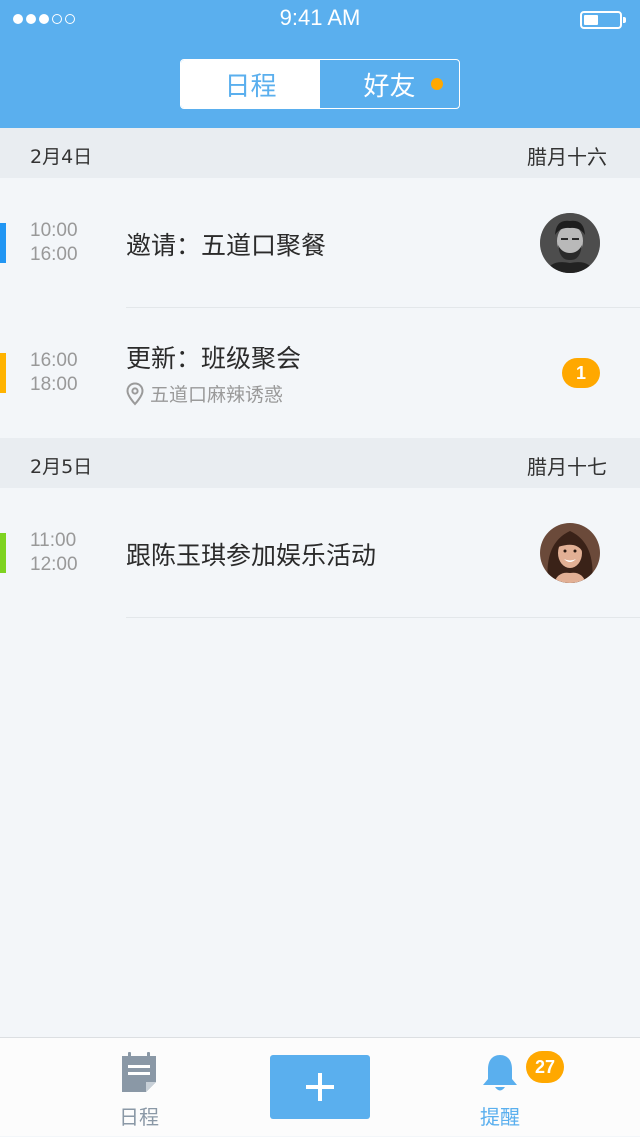  I want to click on event-time: 16:00 18:00, so click(54, 373).